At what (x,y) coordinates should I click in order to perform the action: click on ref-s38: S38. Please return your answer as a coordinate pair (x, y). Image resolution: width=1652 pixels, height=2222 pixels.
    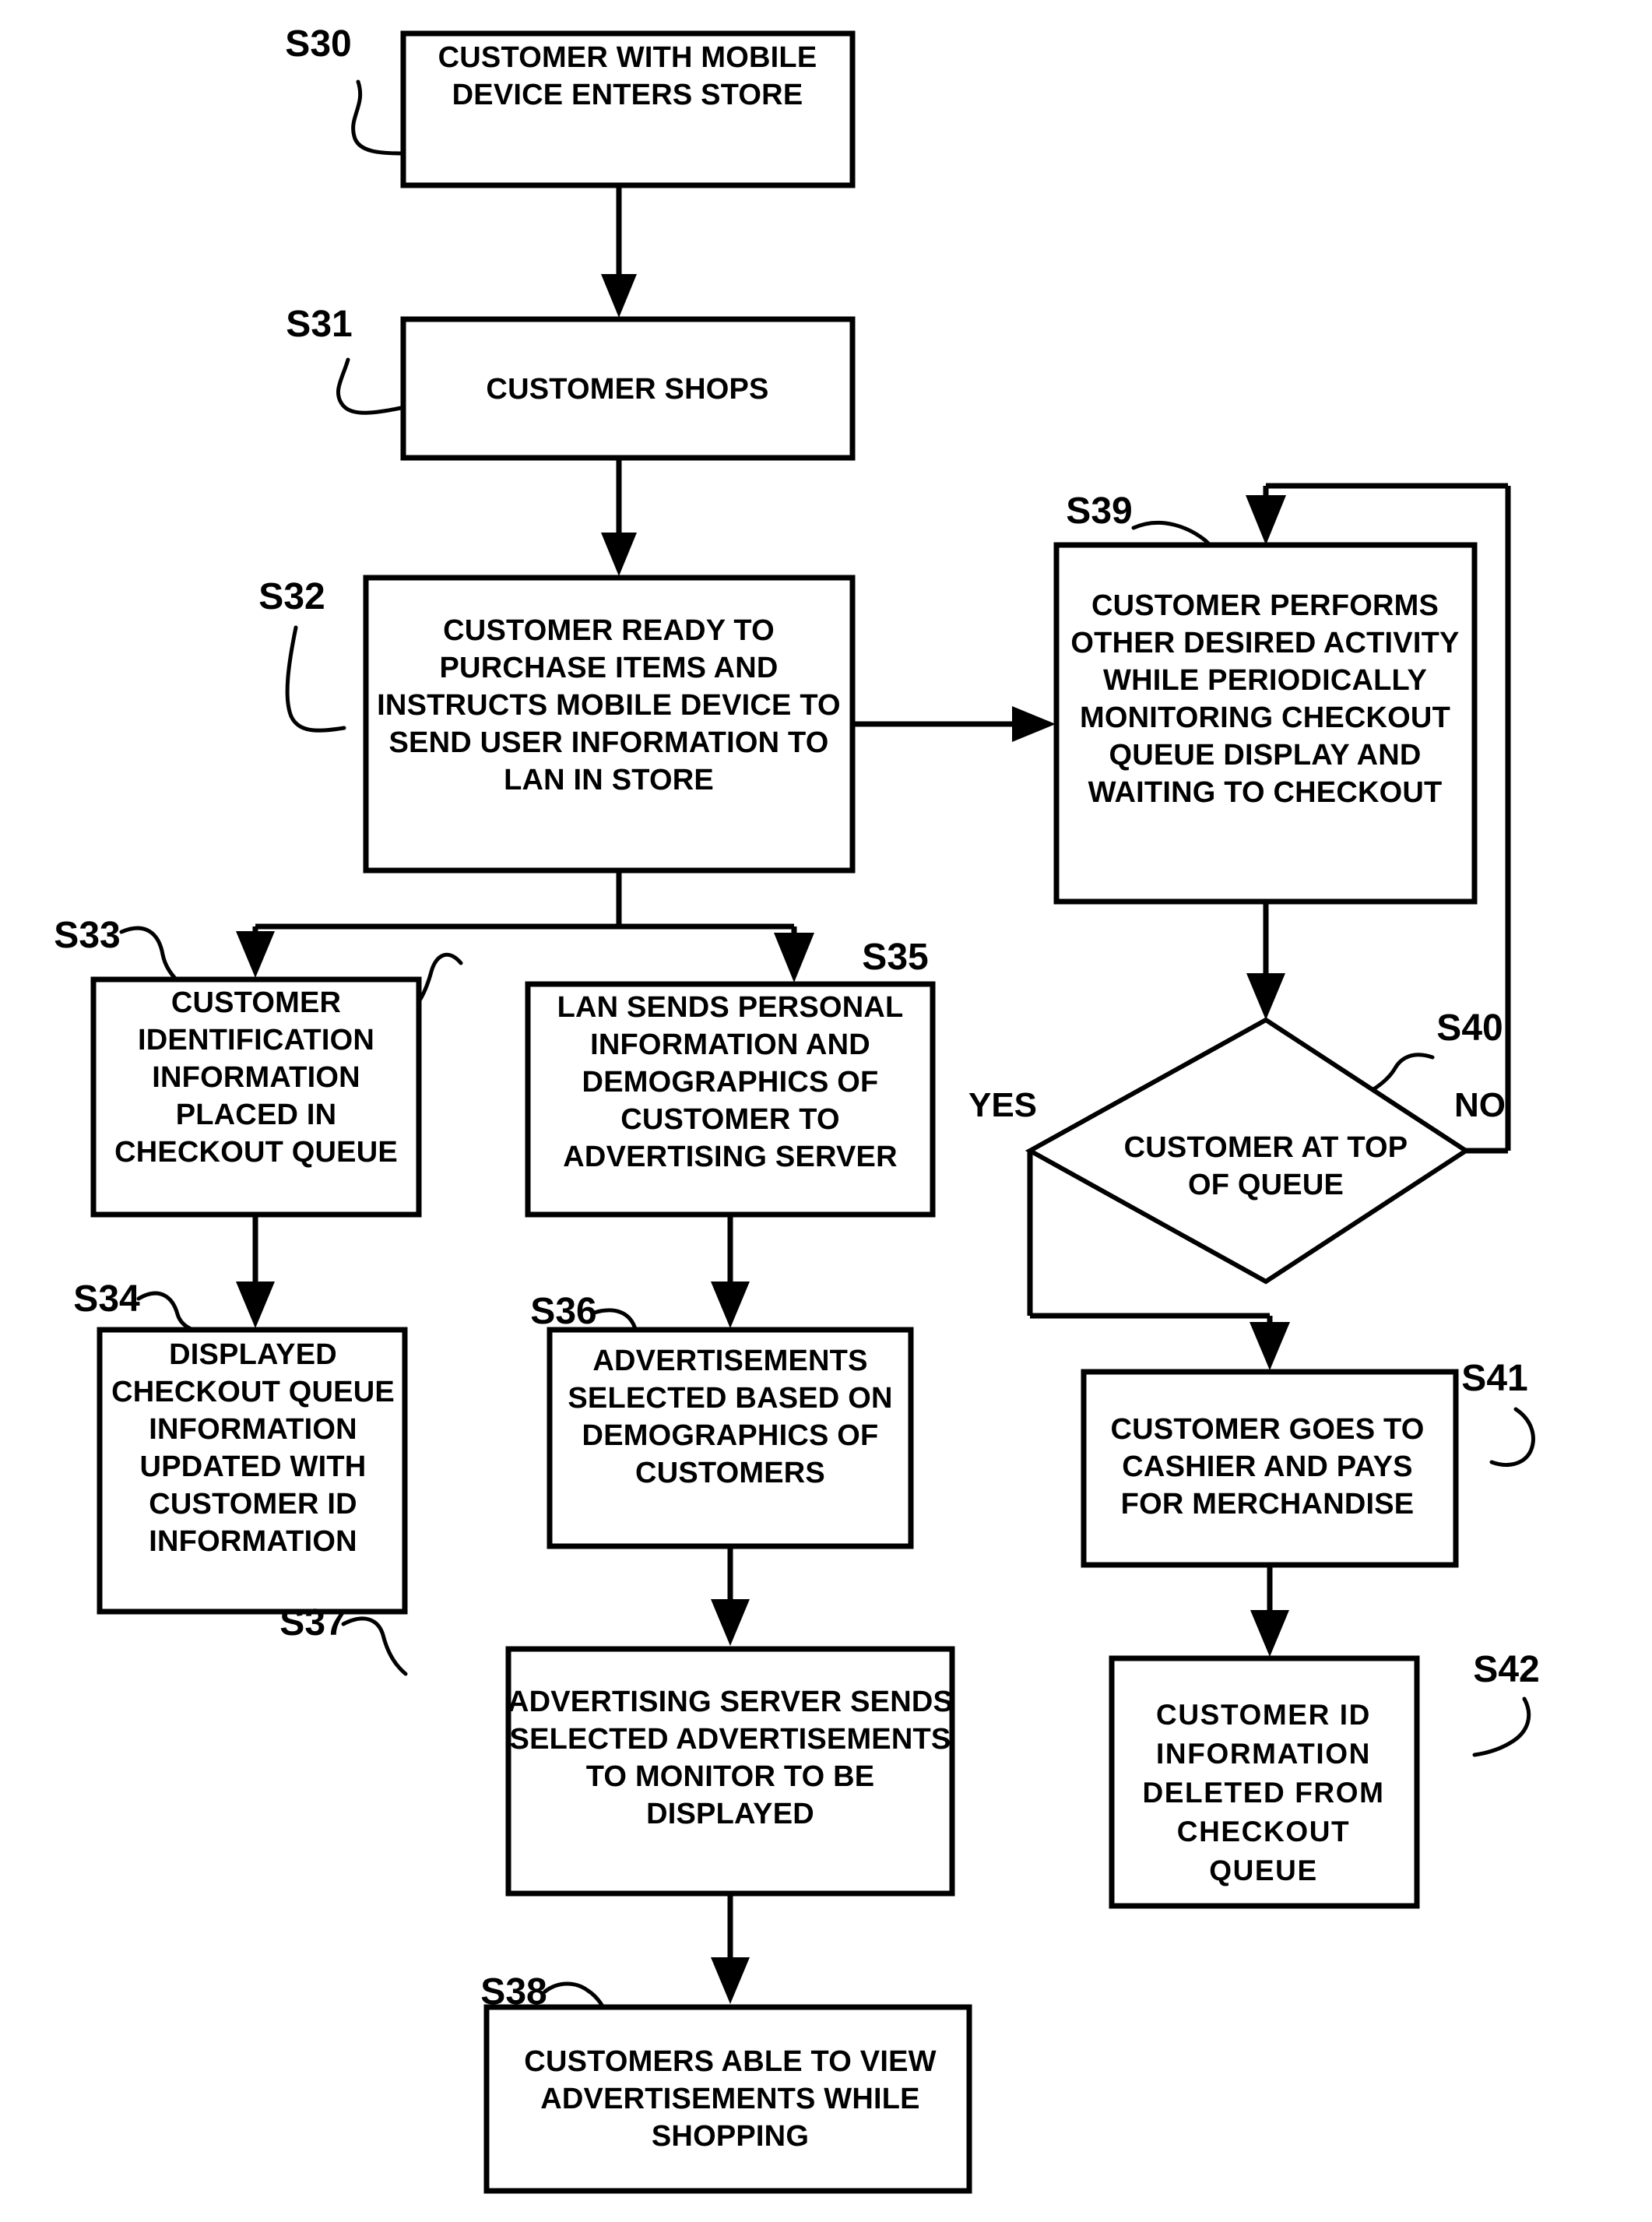
    Looking at the image, I should click on (513, 1992).